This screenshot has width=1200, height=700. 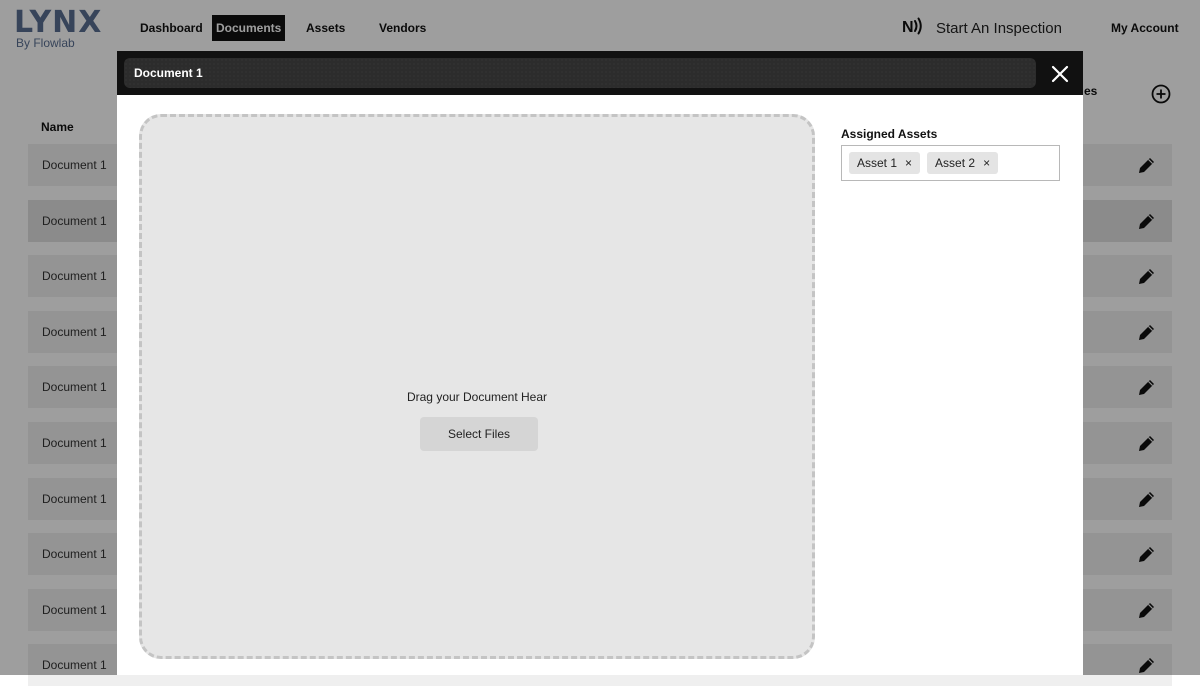 What do you see at coordinates (580, 73) in the screenshot?
I see `modal-title-bar: Document 1` at bounding box center [580, 73].